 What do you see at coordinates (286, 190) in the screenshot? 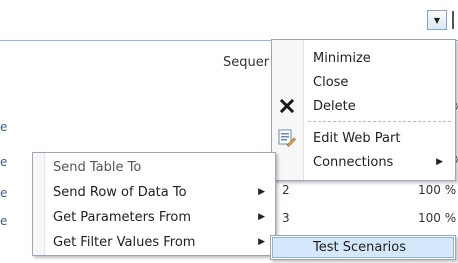
I see `row-number: 2` at bounding box center [286, 190].